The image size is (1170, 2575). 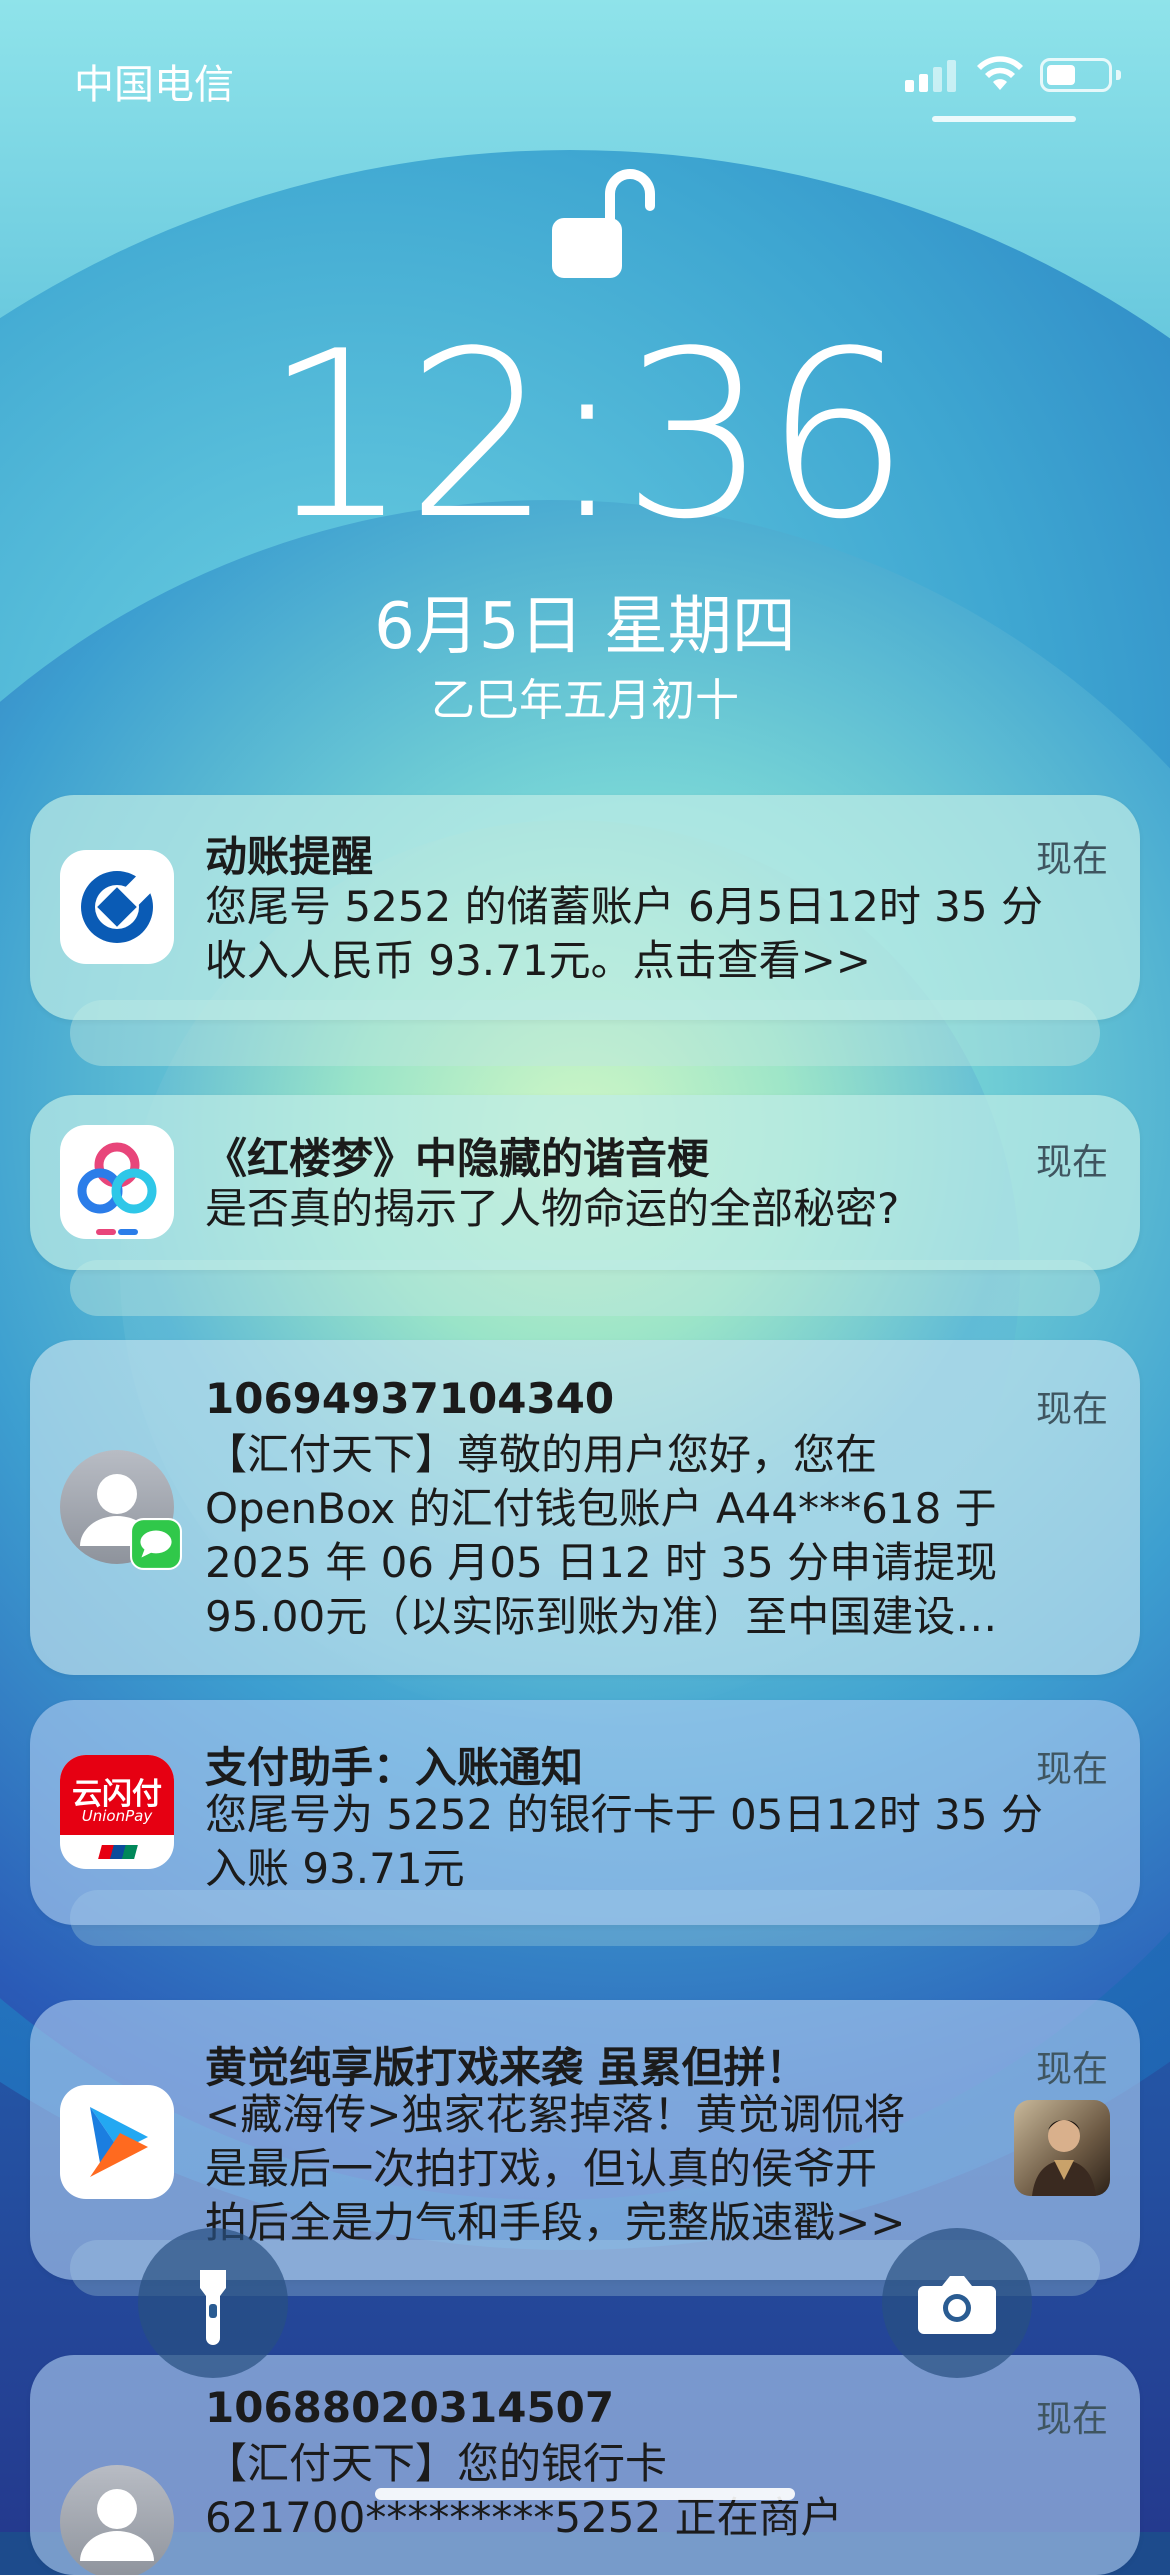 I want to click on notification-body-line: 拍后全是力气和手段，完整版速戳>>, so click(x=555, y=2222).